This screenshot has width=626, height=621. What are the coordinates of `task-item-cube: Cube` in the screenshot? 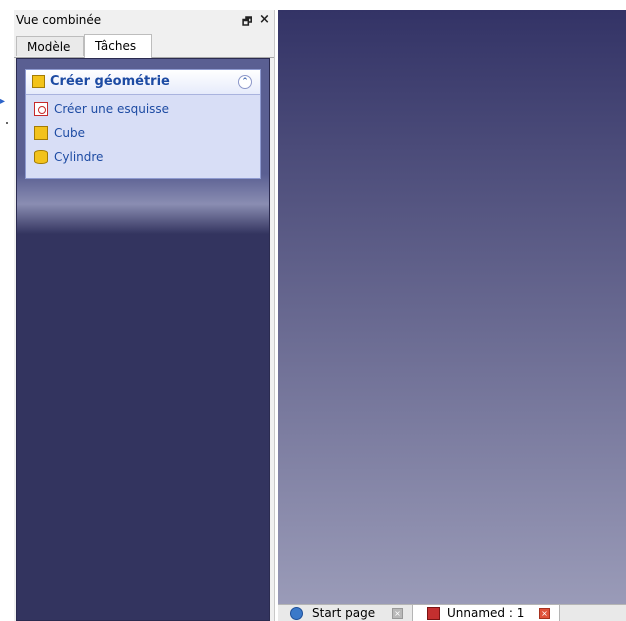 It's located at (144, 134).